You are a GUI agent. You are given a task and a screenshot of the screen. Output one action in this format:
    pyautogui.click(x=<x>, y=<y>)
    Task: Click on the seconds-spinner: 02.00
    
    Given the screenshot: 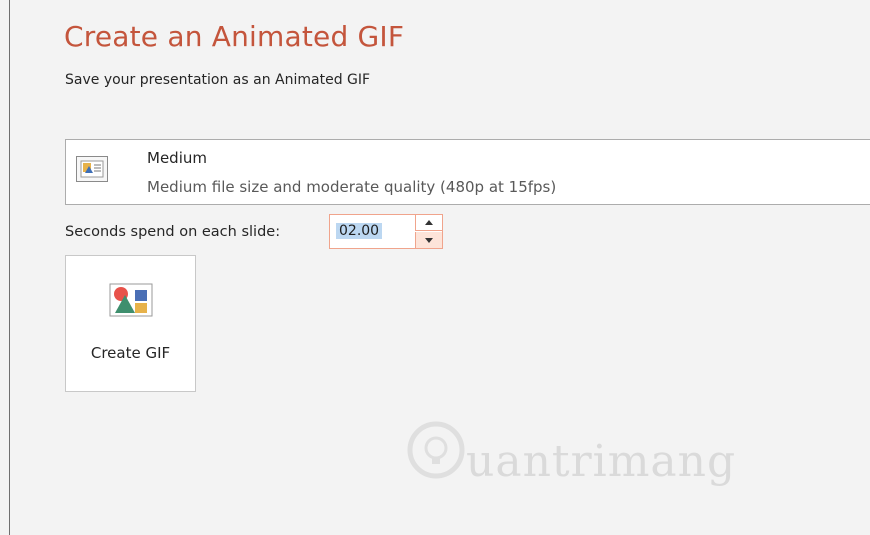 What is the action you would take?
    pyautogui.click(x=386, y=231)
    